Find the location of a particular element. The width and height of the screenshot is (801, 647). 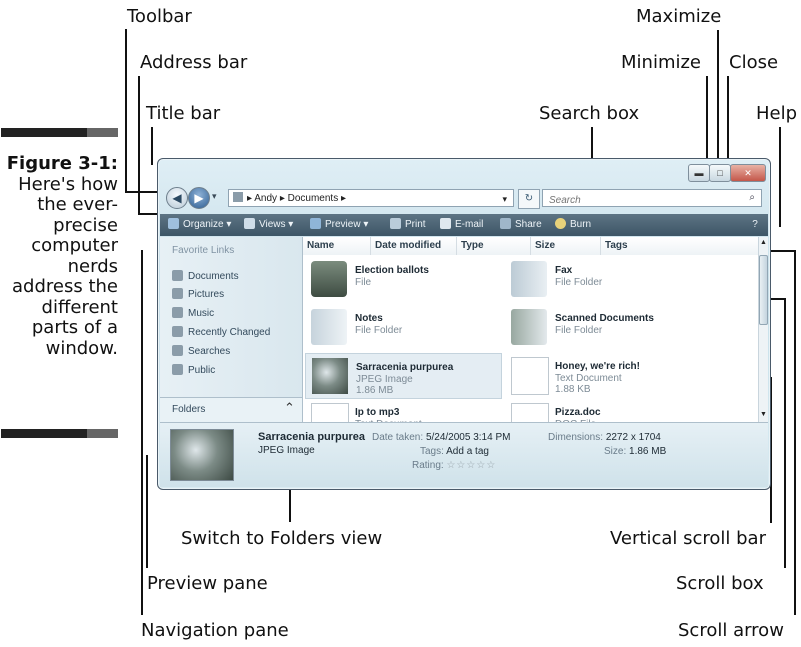

print-button: Print is located at coordinates (408, 225).